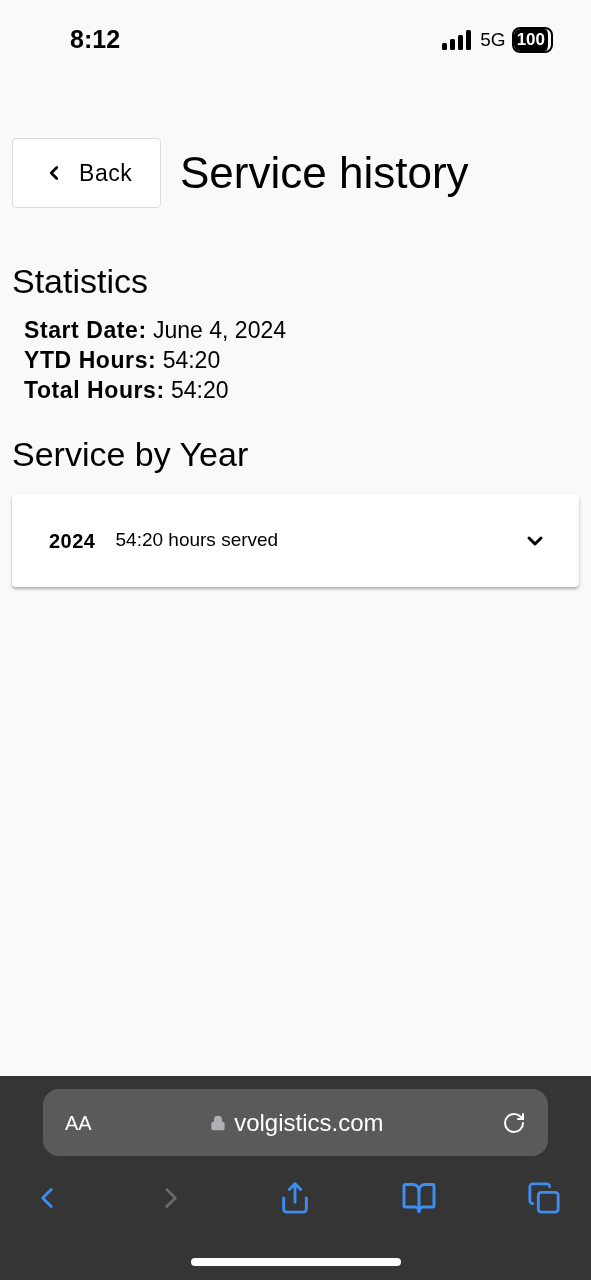  I want to click on tabs-icon, so click(544, 1198).